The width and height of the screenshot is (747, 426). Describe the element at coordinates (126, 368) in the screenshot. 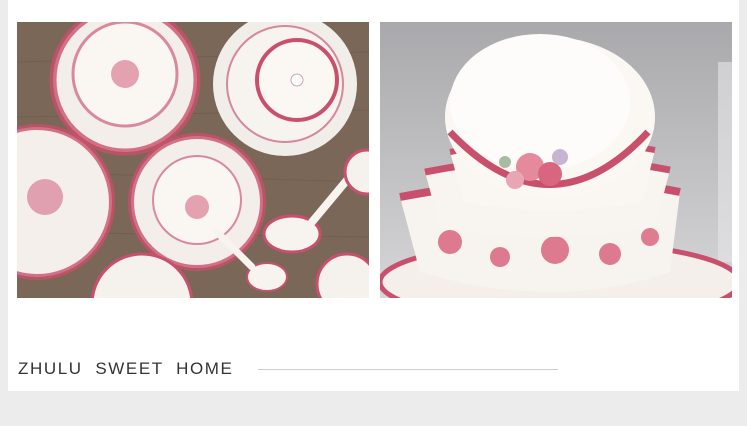

I see `brand-tagline: ZHULU SWEET HOME` at that location.